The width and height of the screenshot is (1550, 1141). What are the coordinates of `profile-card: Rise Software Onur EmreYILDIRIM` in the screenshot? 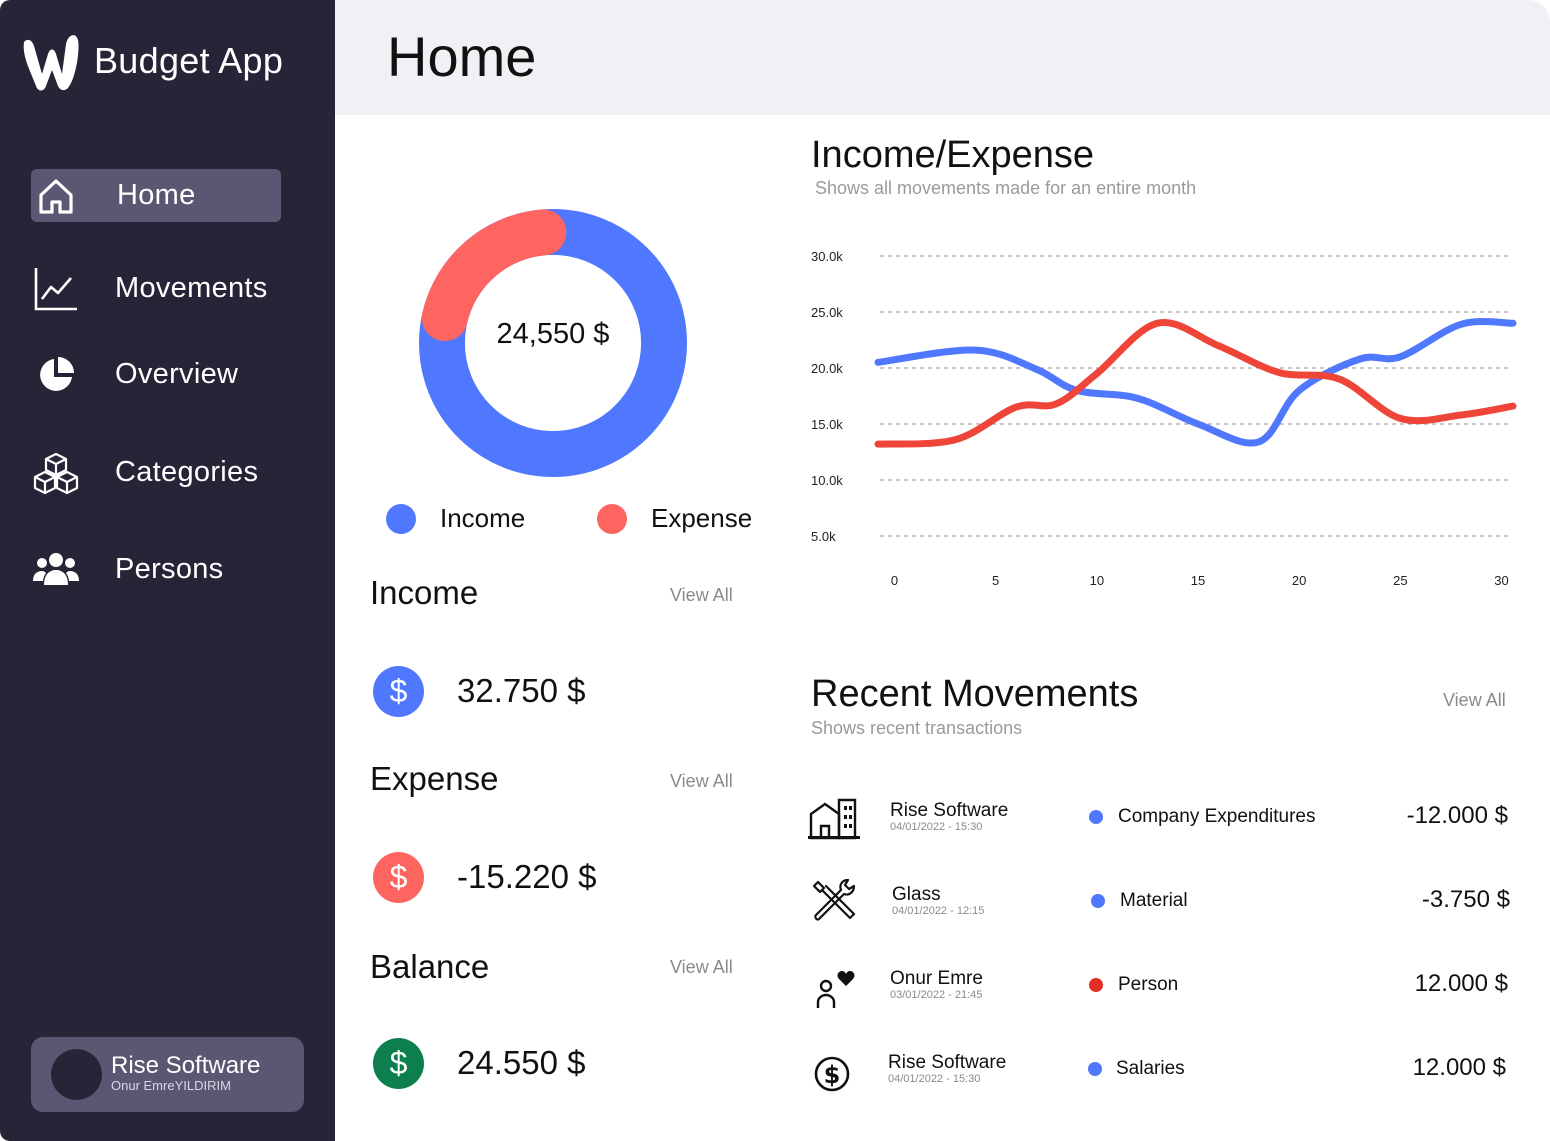 It's located at (167, 1074).